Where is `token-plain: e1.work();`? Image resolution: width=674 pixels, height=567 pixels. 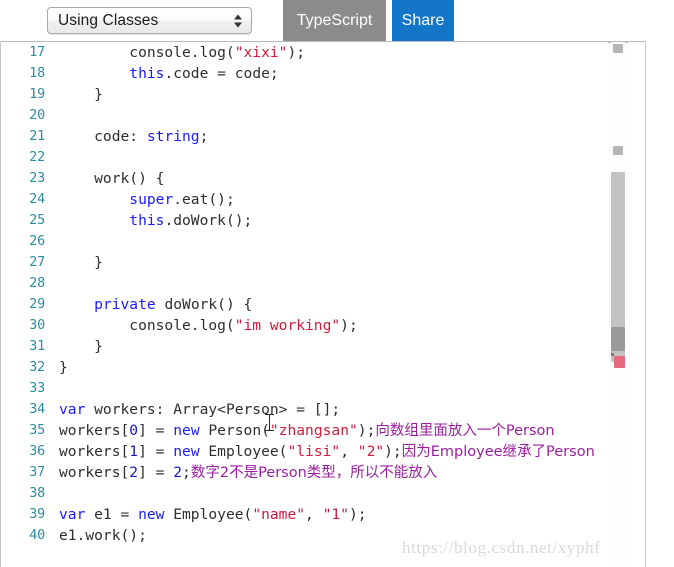 token-plain: e1.work(); is located at coordinates (103, 535).